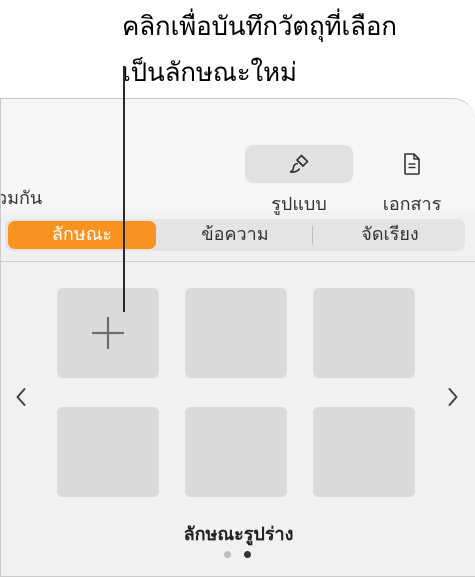 This screenshot has height=577, width=475. I want to click on plus-icon, so click(108, 333).